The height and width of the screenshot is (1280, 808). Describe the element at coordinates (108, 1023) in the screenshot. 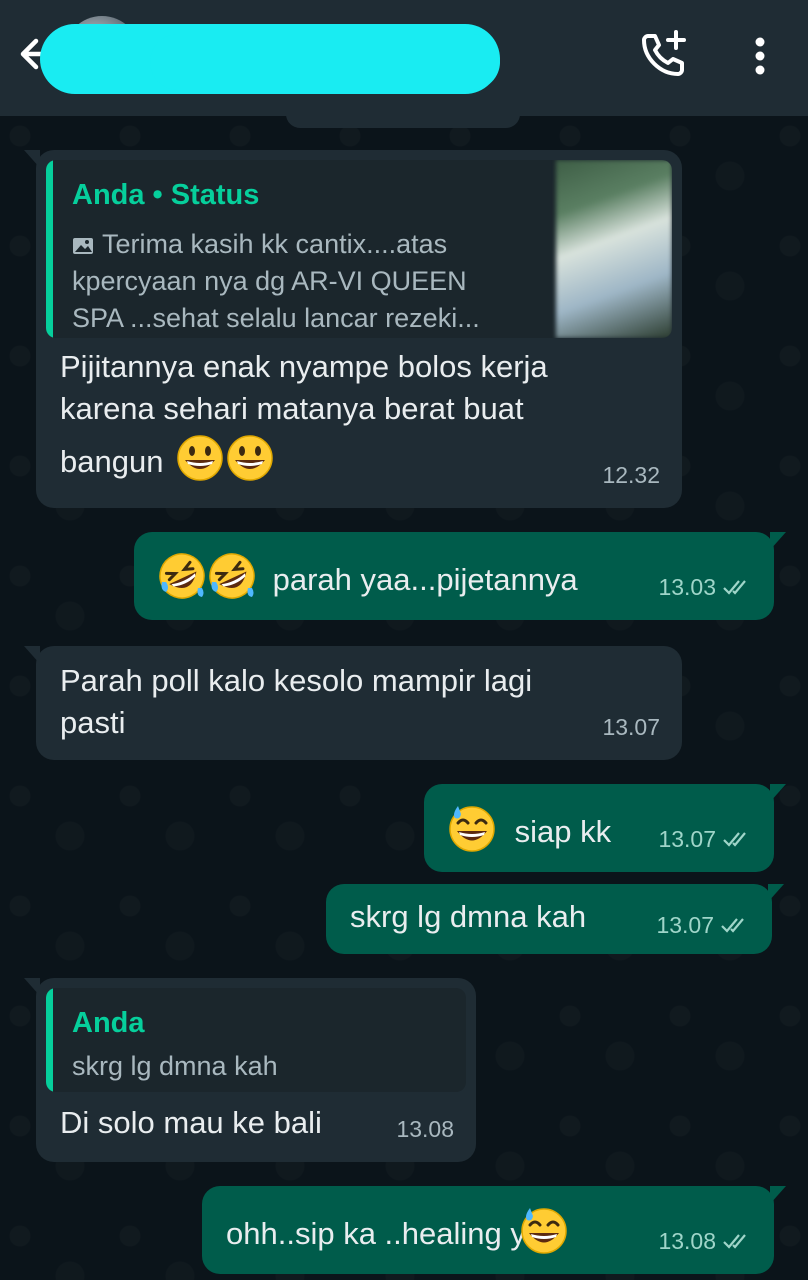

I see `quote-author: Anda` at that location.